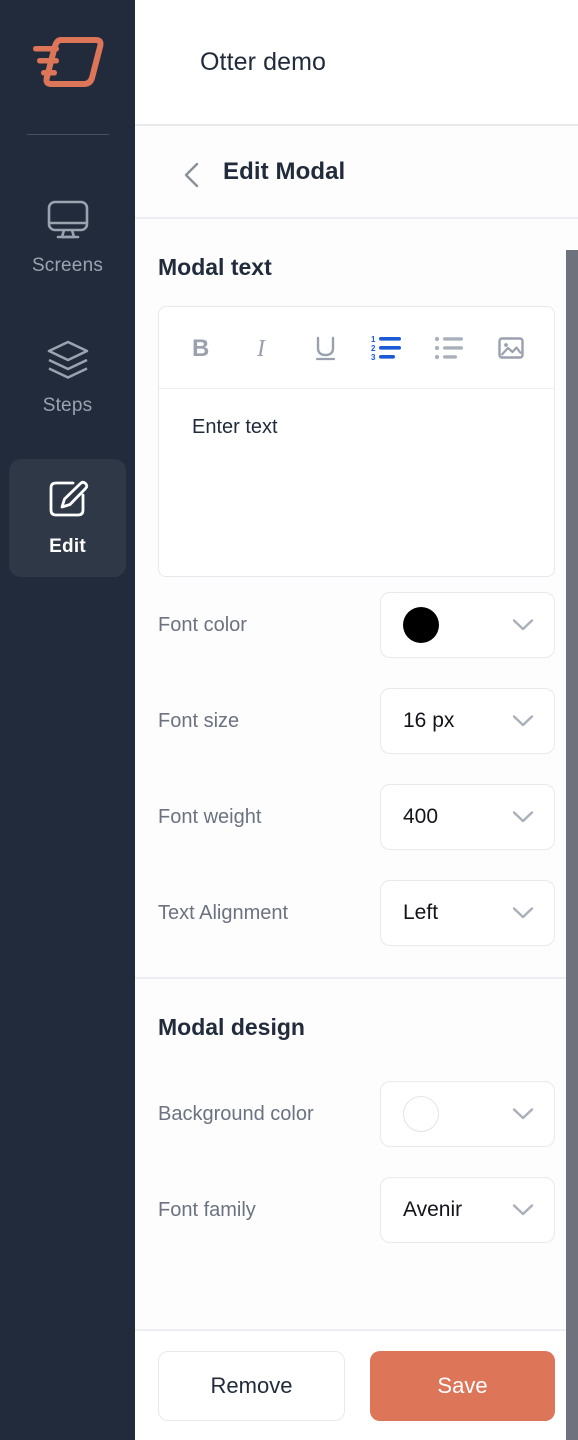 The width and height of the screenshot is (578, 1440). Describe the element at coordinates (251, 1385) in the screenshot. I see `remove-button: Remove` at that location.